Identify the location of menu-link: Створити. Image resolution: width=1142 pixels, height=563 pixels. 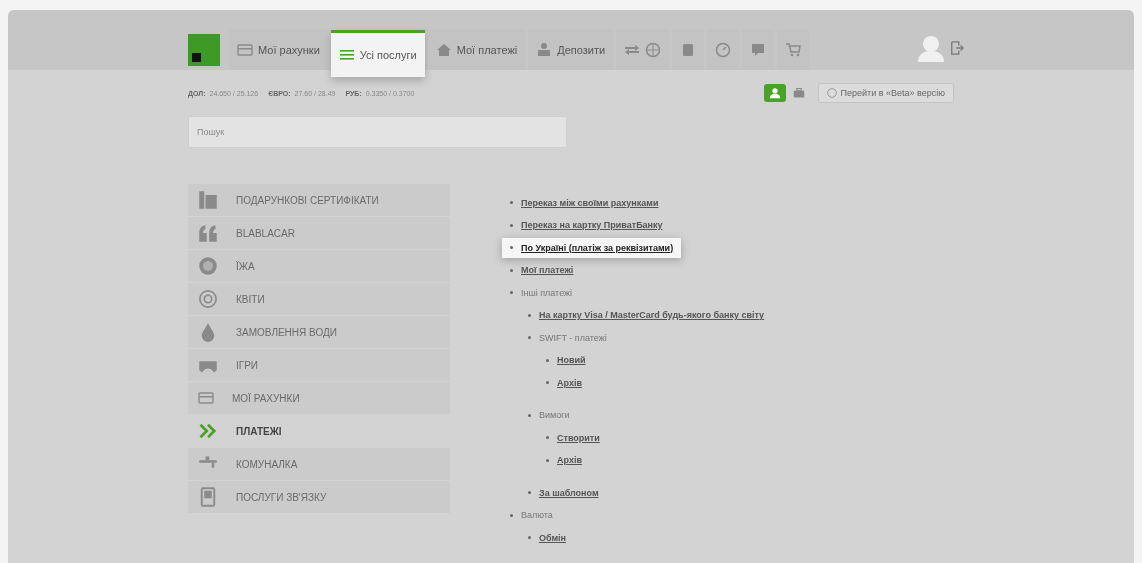
(578, 437).